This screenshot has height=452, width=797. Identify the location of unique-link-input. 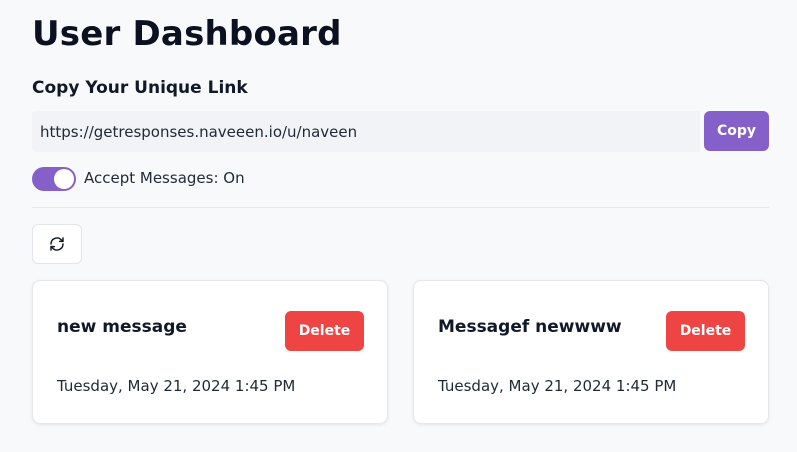
(366, 131).